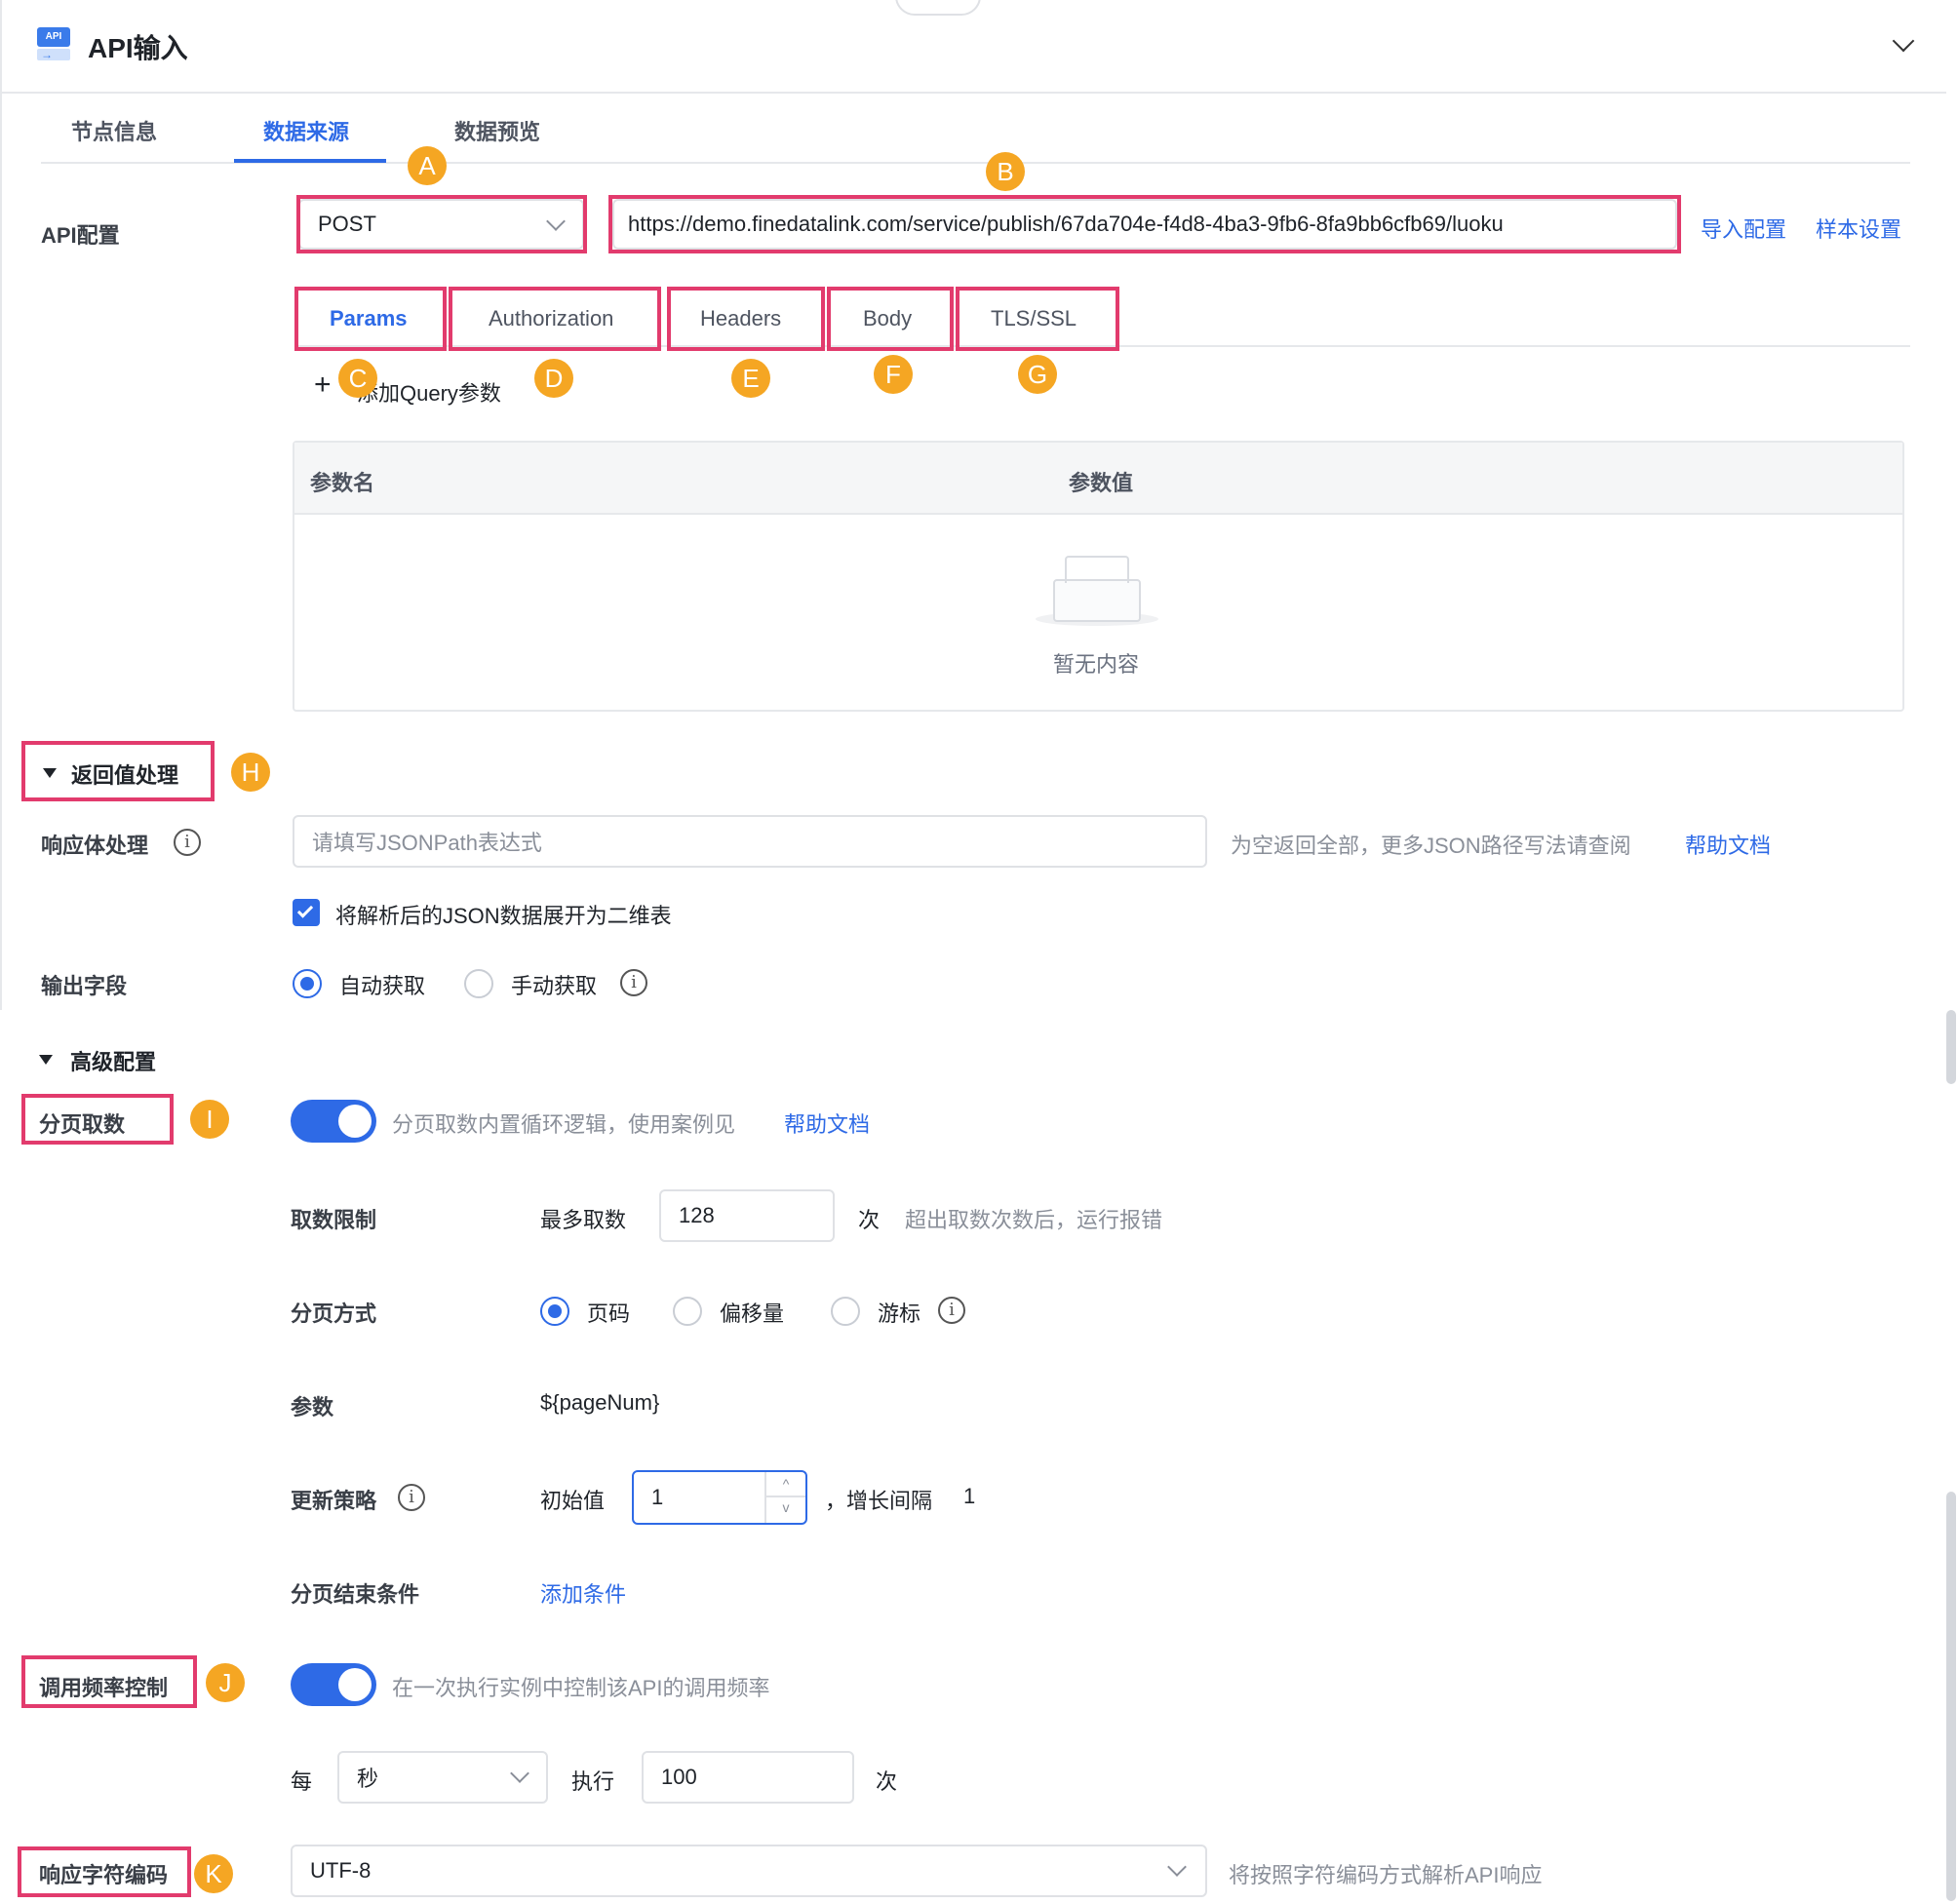 Image resolution: width=1958 pixels, height=1904 pixels. I want to click on per-unit-select: 秒, so click(443, 1777).